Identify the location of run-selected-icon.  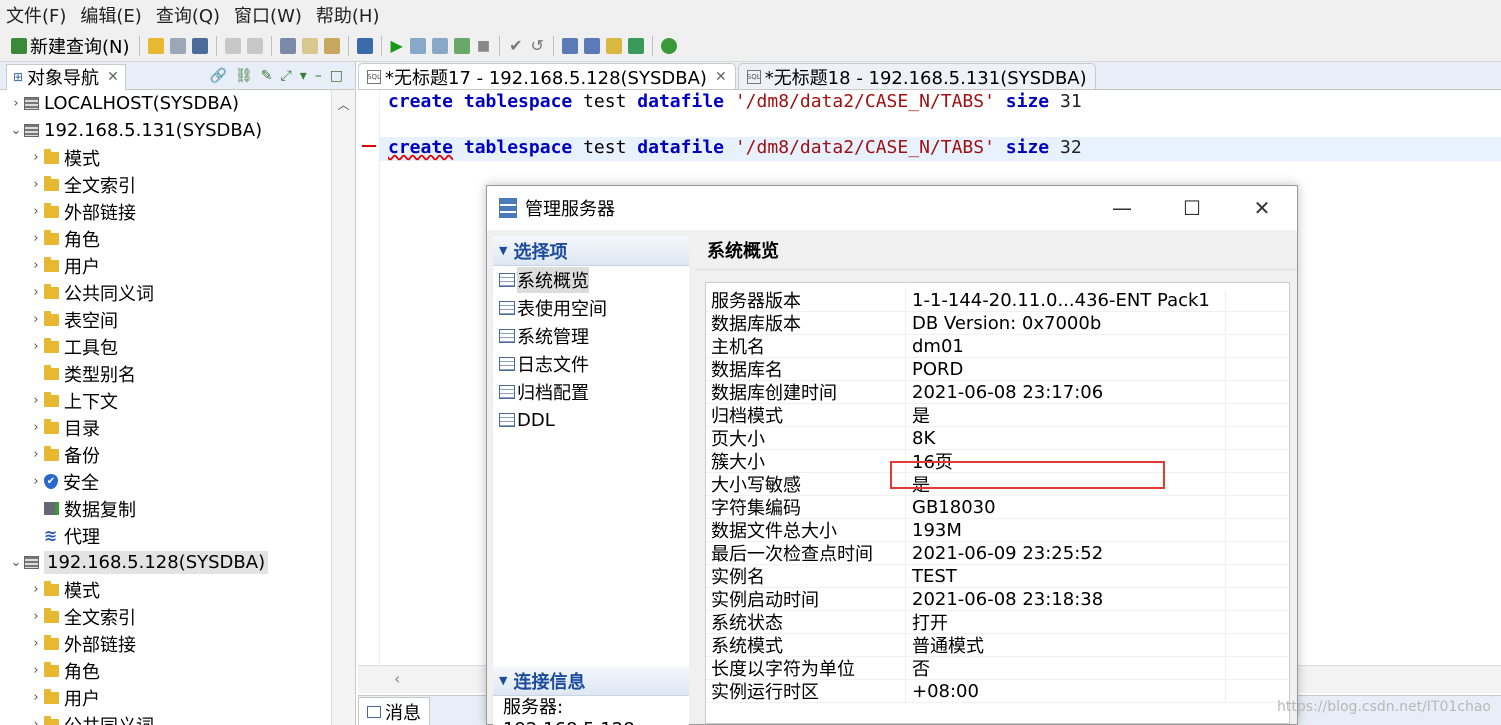
(461, 45).